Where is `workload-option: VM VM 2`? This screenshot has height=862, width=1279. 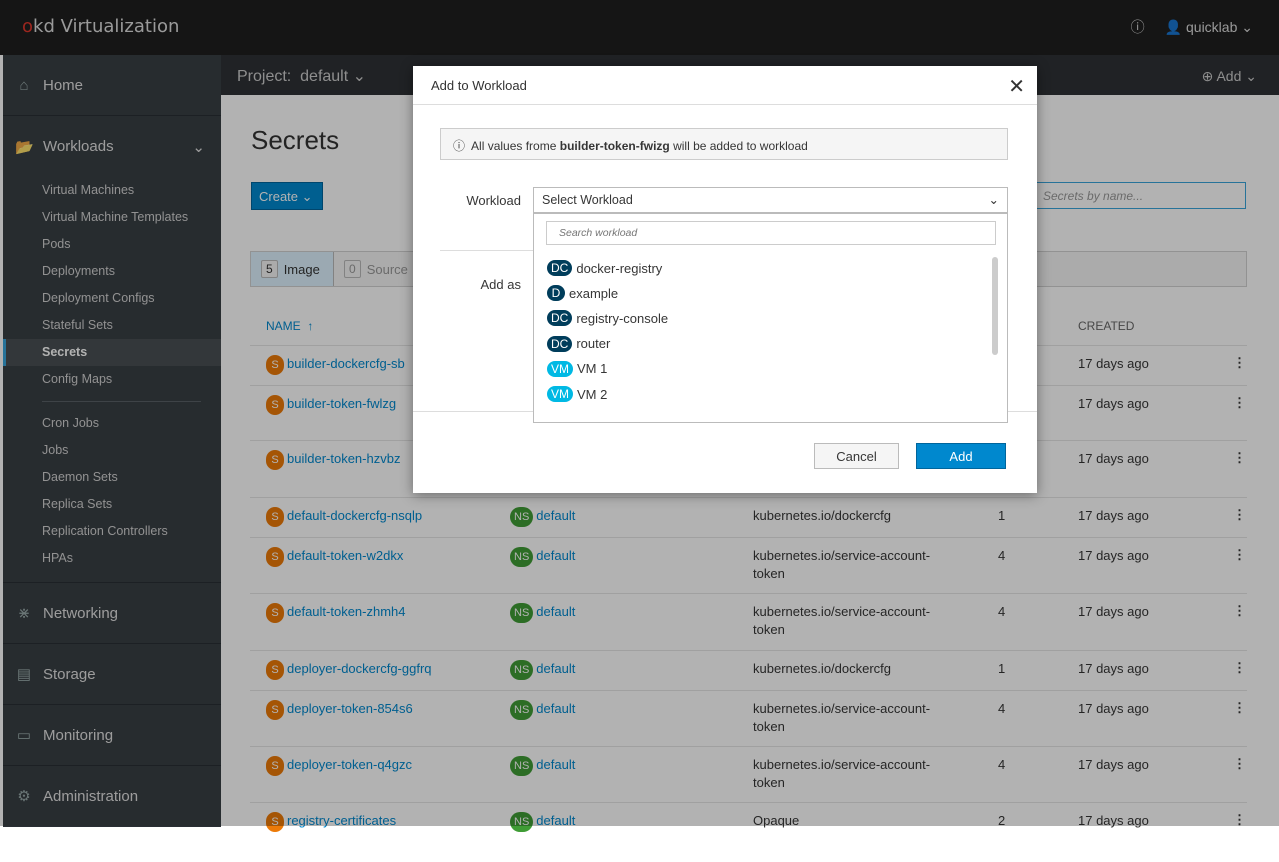 workload-option: VM VM 2 is located at coordinates (577, 394).